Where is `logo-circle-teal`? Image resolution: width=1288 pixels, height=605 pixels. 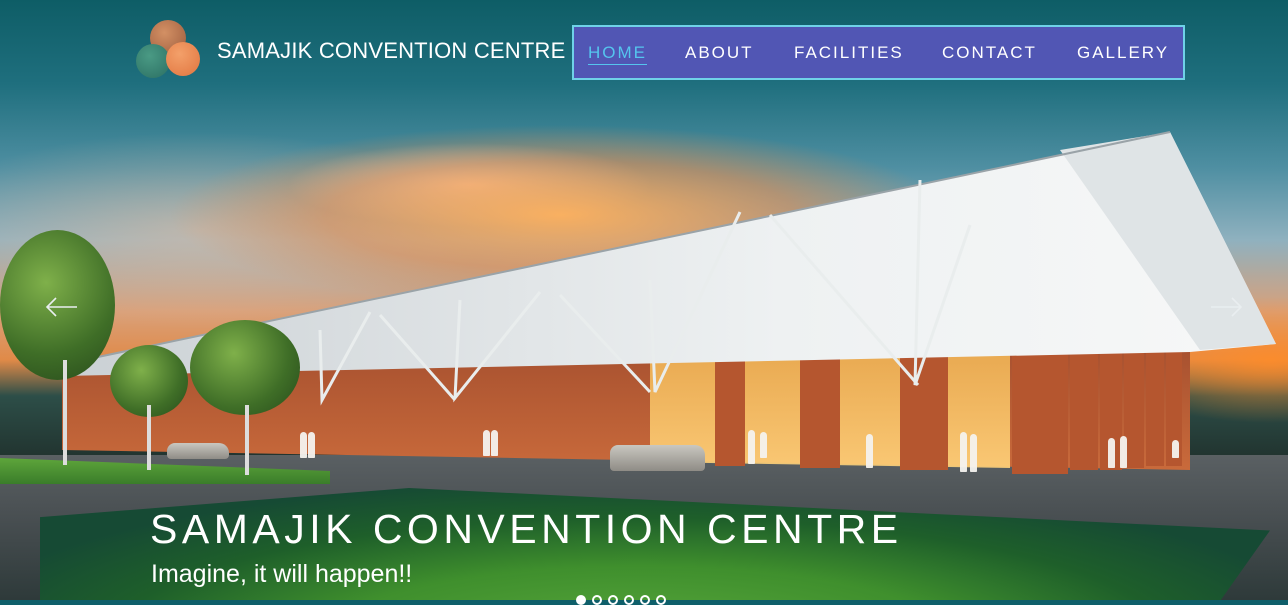
logo-circle-teal is located at coordinates (153, 61).